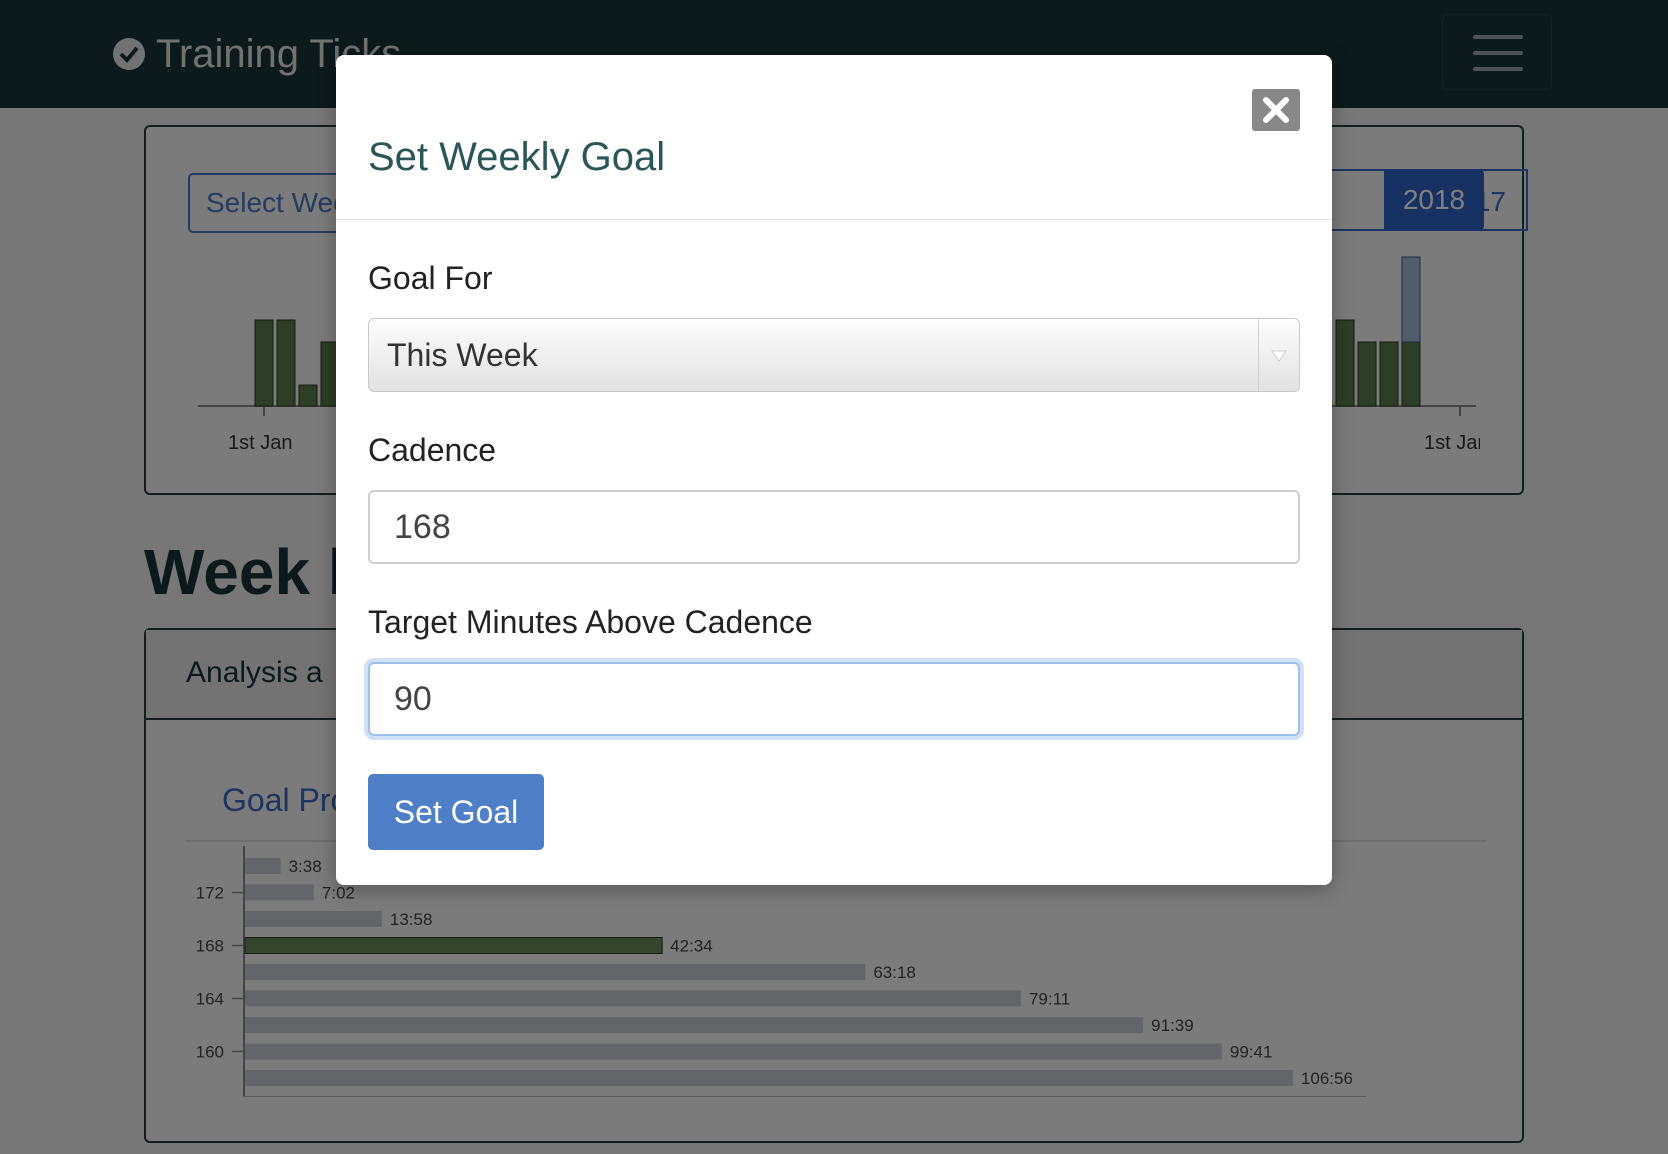 The image size is (1668, 1154). Describe the element at coordinates (834, 137) in the screenshot. I see `modal-header: Set Weekly Goal` at that location.